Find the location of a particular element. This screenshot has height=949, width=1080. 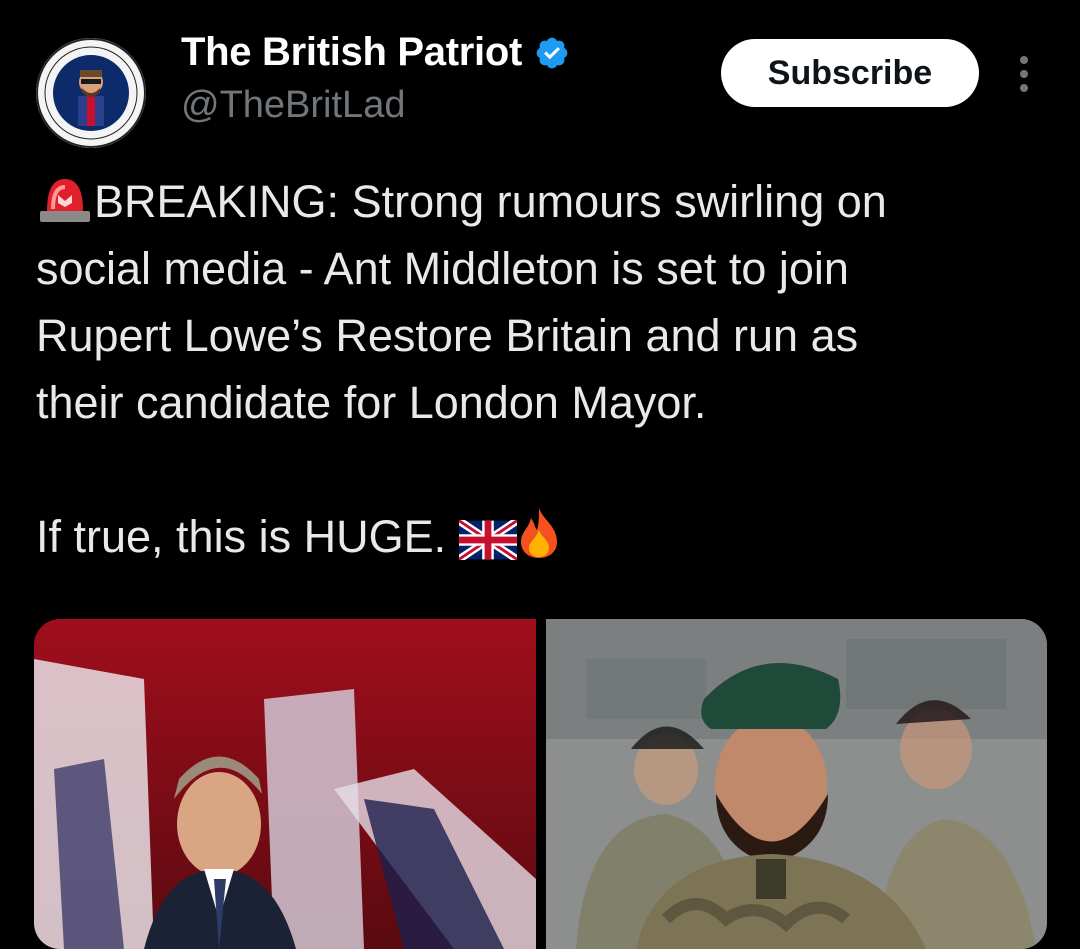

verified-badge-icon is located at coordinates (552, 52).